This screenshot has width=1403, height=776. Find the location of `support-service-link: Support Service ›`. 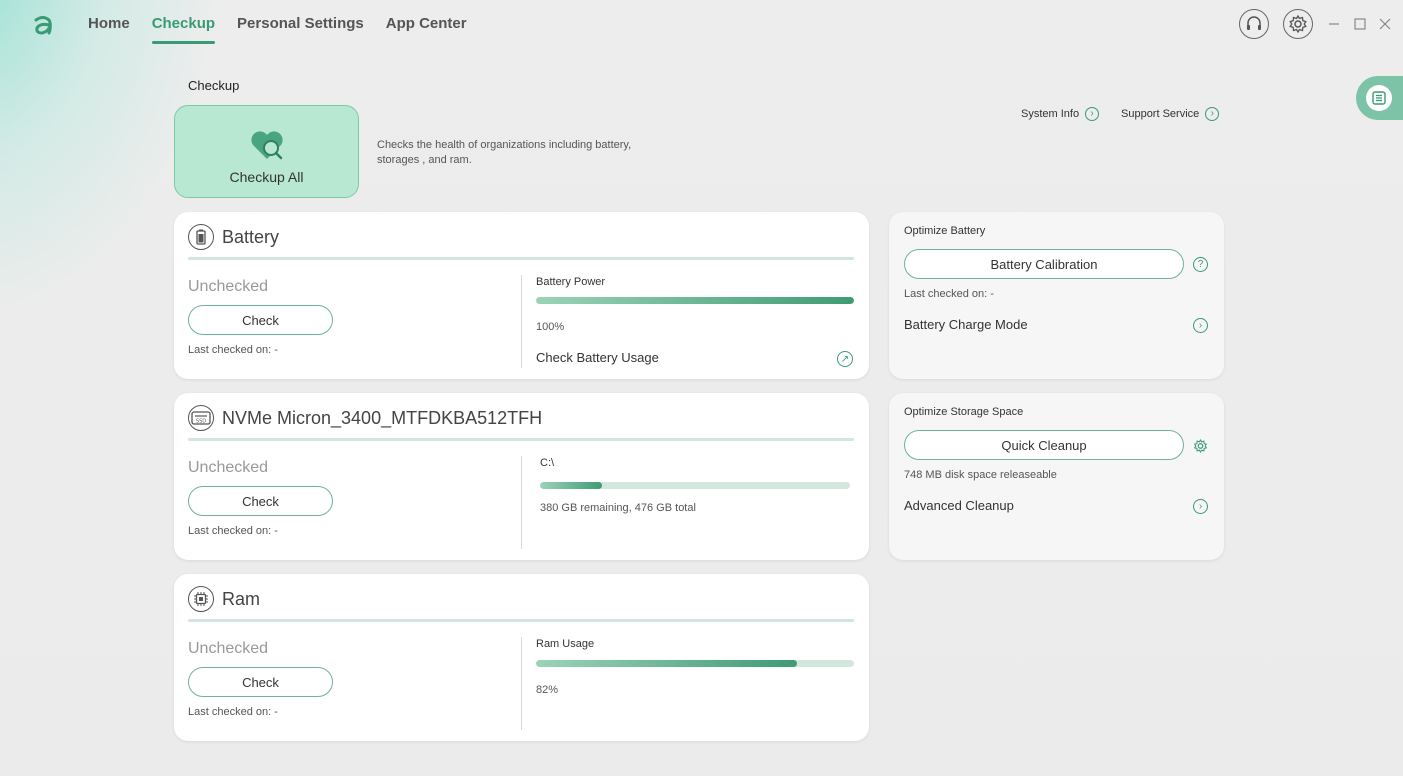

support-service-link: Support Service › is located at coordinates (1170, 114).